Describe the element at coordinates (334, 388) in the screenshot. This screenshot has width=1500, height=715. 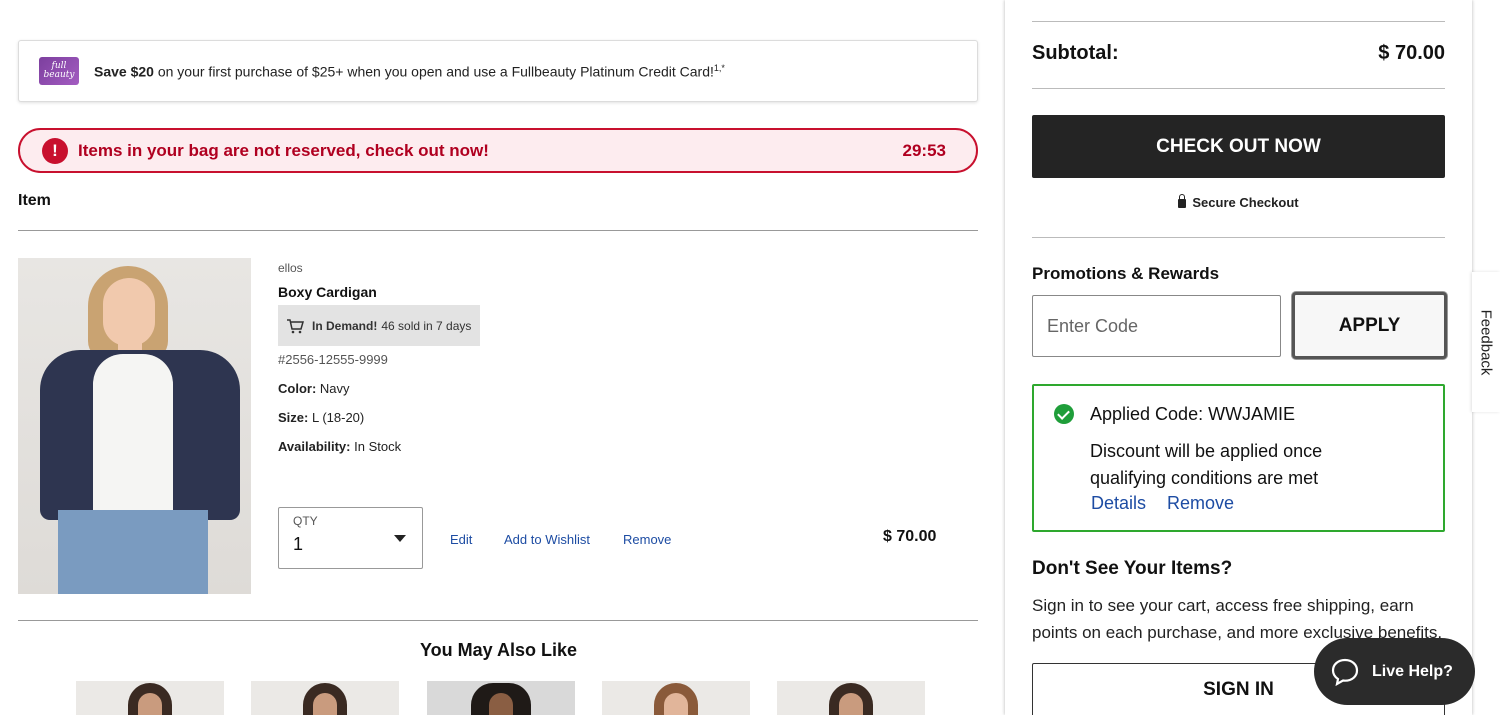
I see `color-value: Navy` at that location.